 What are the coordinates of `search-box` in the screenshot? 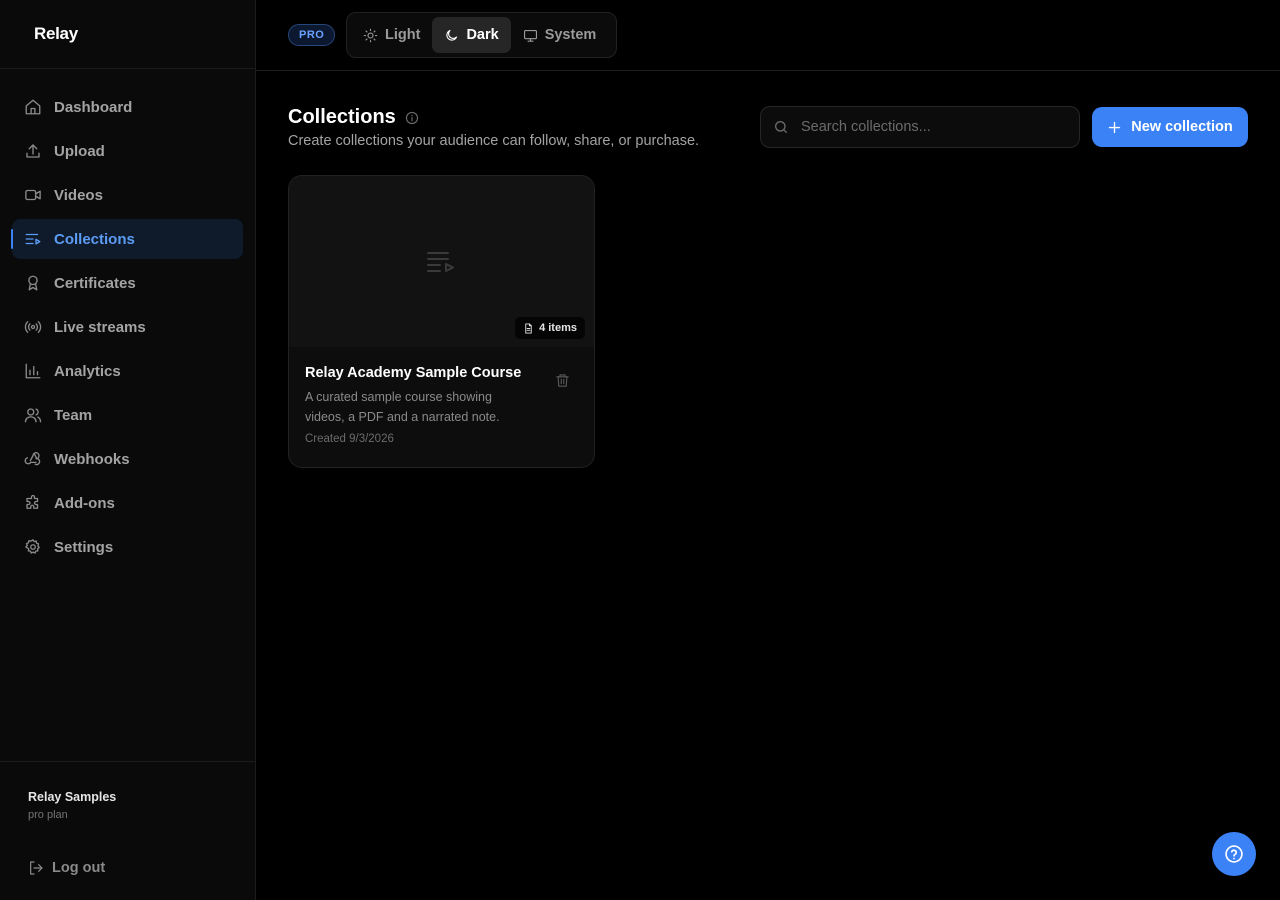 It's located at (920, 127).